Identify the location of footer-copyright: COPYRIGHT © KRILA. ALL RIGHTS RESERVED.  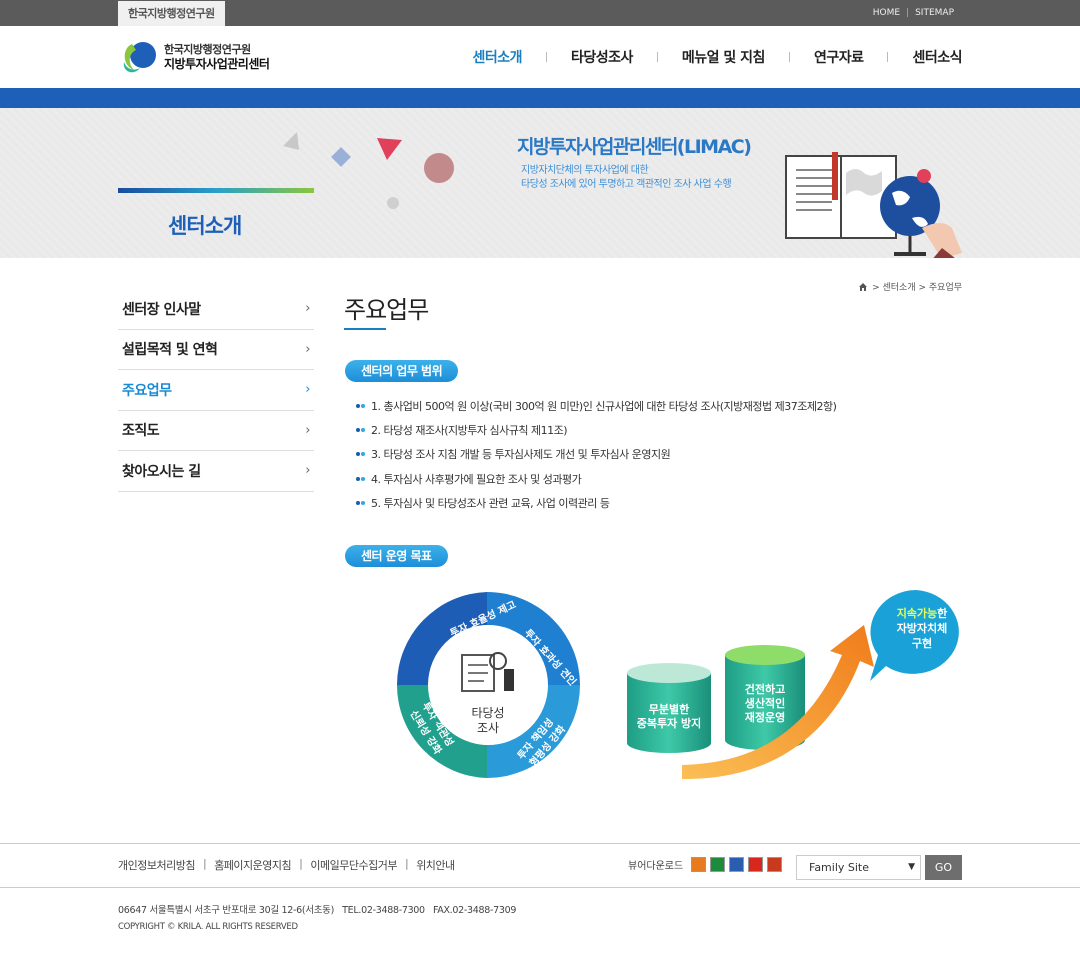
(208, 927).